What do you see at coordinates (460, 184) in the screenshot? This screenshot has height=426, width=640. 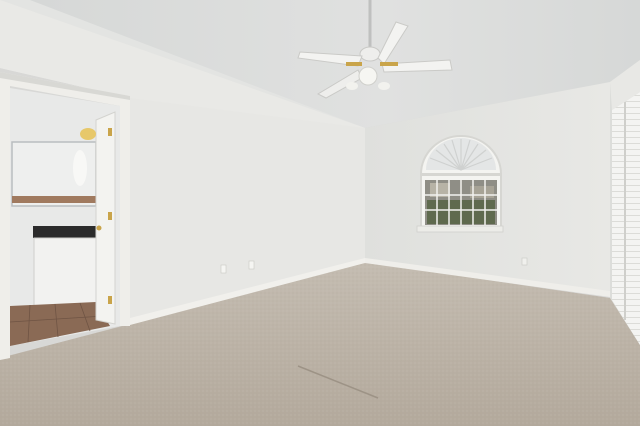 I see `arched-window` at bounding box center [460, 184].